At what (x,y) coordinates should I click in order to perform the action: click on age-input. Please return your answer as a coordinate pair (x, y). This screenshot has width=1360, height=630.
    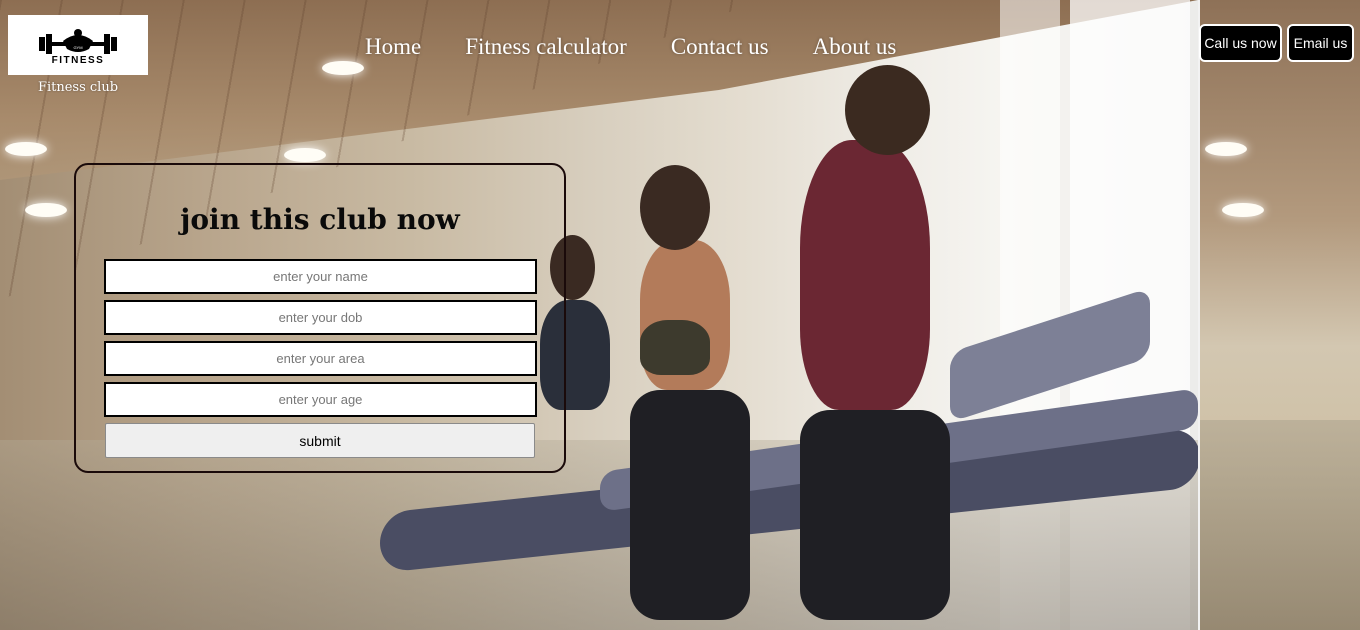
    Looking at the image, I should click on (320, 399).